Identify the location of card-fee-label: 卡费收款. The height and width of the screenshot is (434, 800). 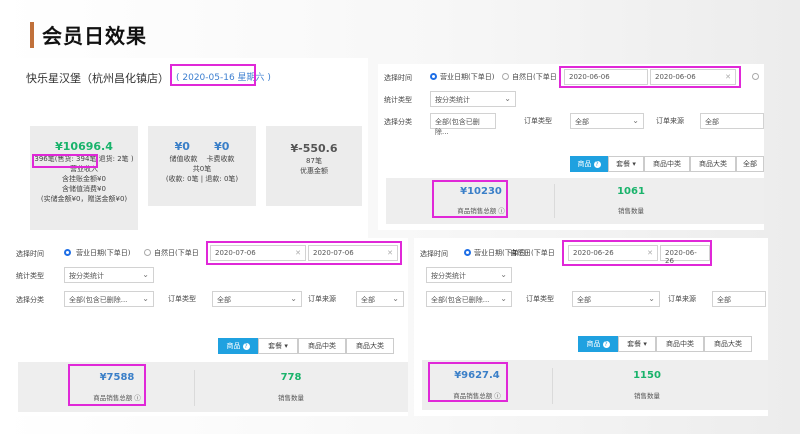
(220, 159).